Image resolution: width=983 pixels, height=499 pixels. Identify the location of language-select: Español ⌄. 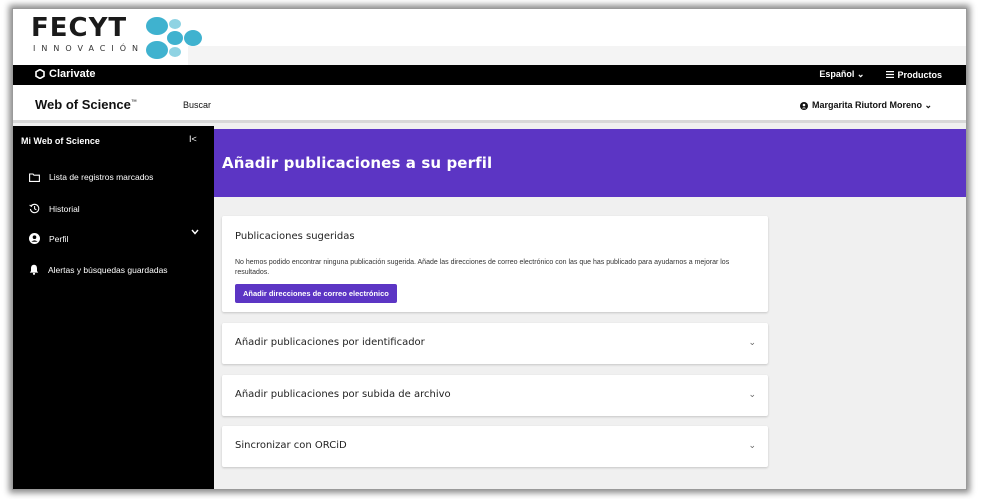
(841, 74).